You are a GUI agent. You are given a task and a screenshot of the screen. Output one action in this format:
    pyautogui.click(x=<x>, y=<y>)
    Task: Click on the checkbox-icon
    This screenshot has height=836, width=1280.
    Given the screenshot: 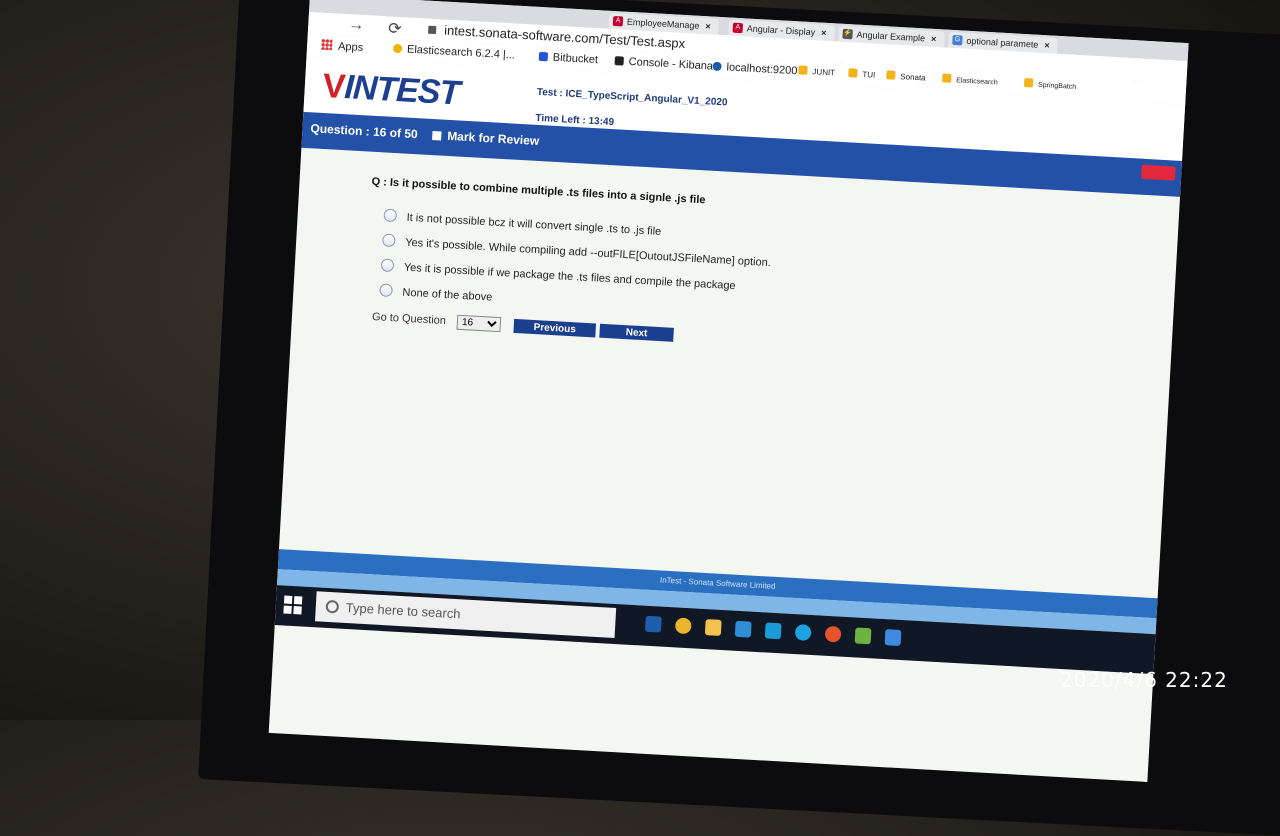 What is the action you would take?
    pyautogui.click(x=437, y=136)
    